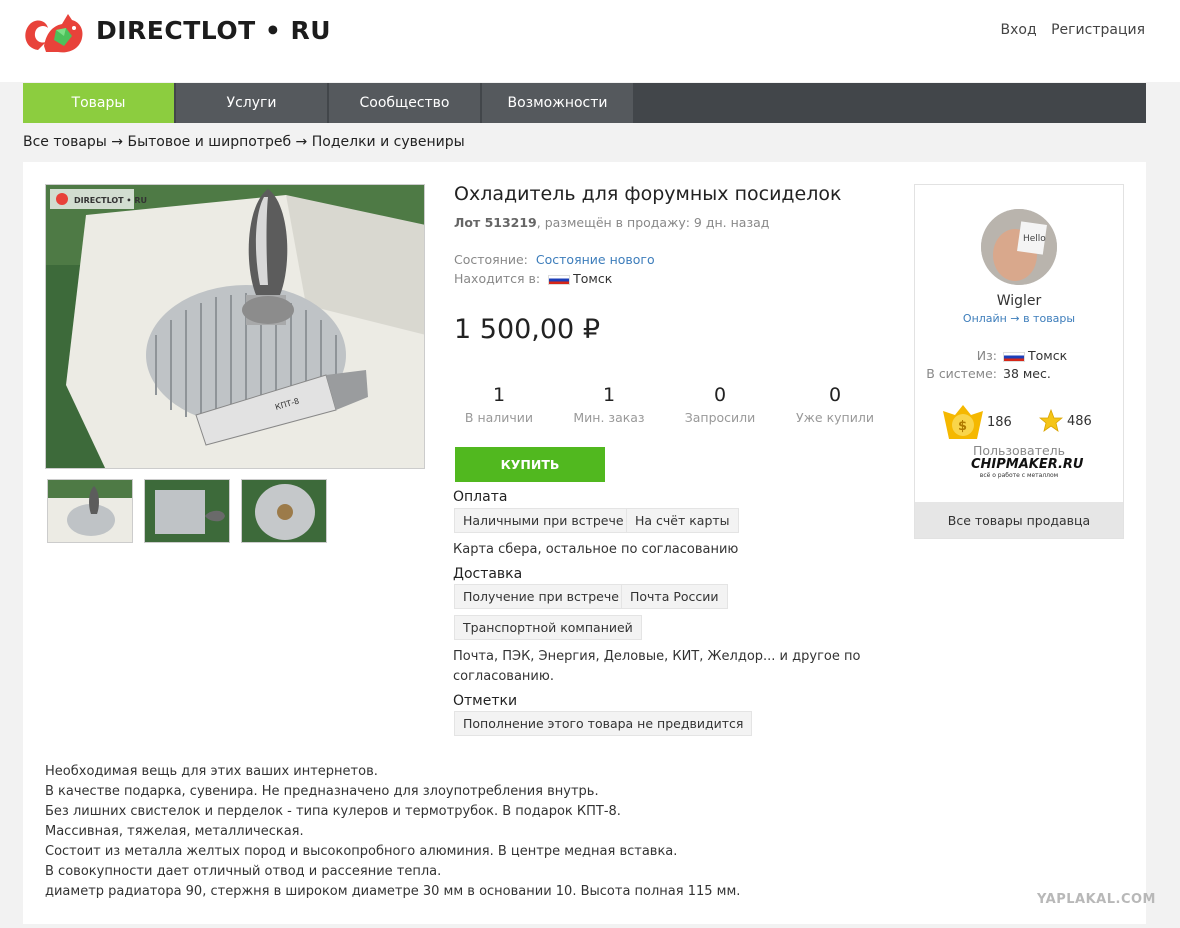  Describe the element at coordinates (590, 41) in the screenshot. I see `site-header: DIRECTLOT • RU Вход Регистрация` at that location.